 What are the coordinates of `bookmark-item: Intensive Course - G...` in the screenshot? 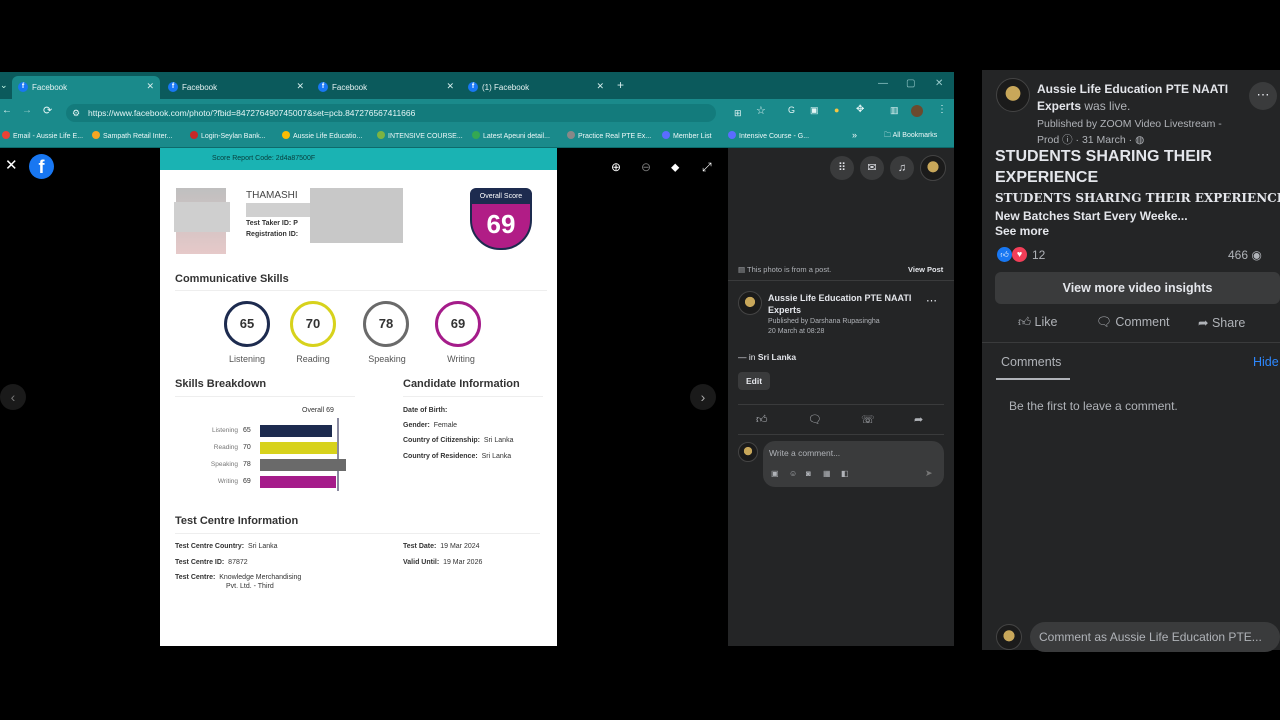 It's located at (768, 135).